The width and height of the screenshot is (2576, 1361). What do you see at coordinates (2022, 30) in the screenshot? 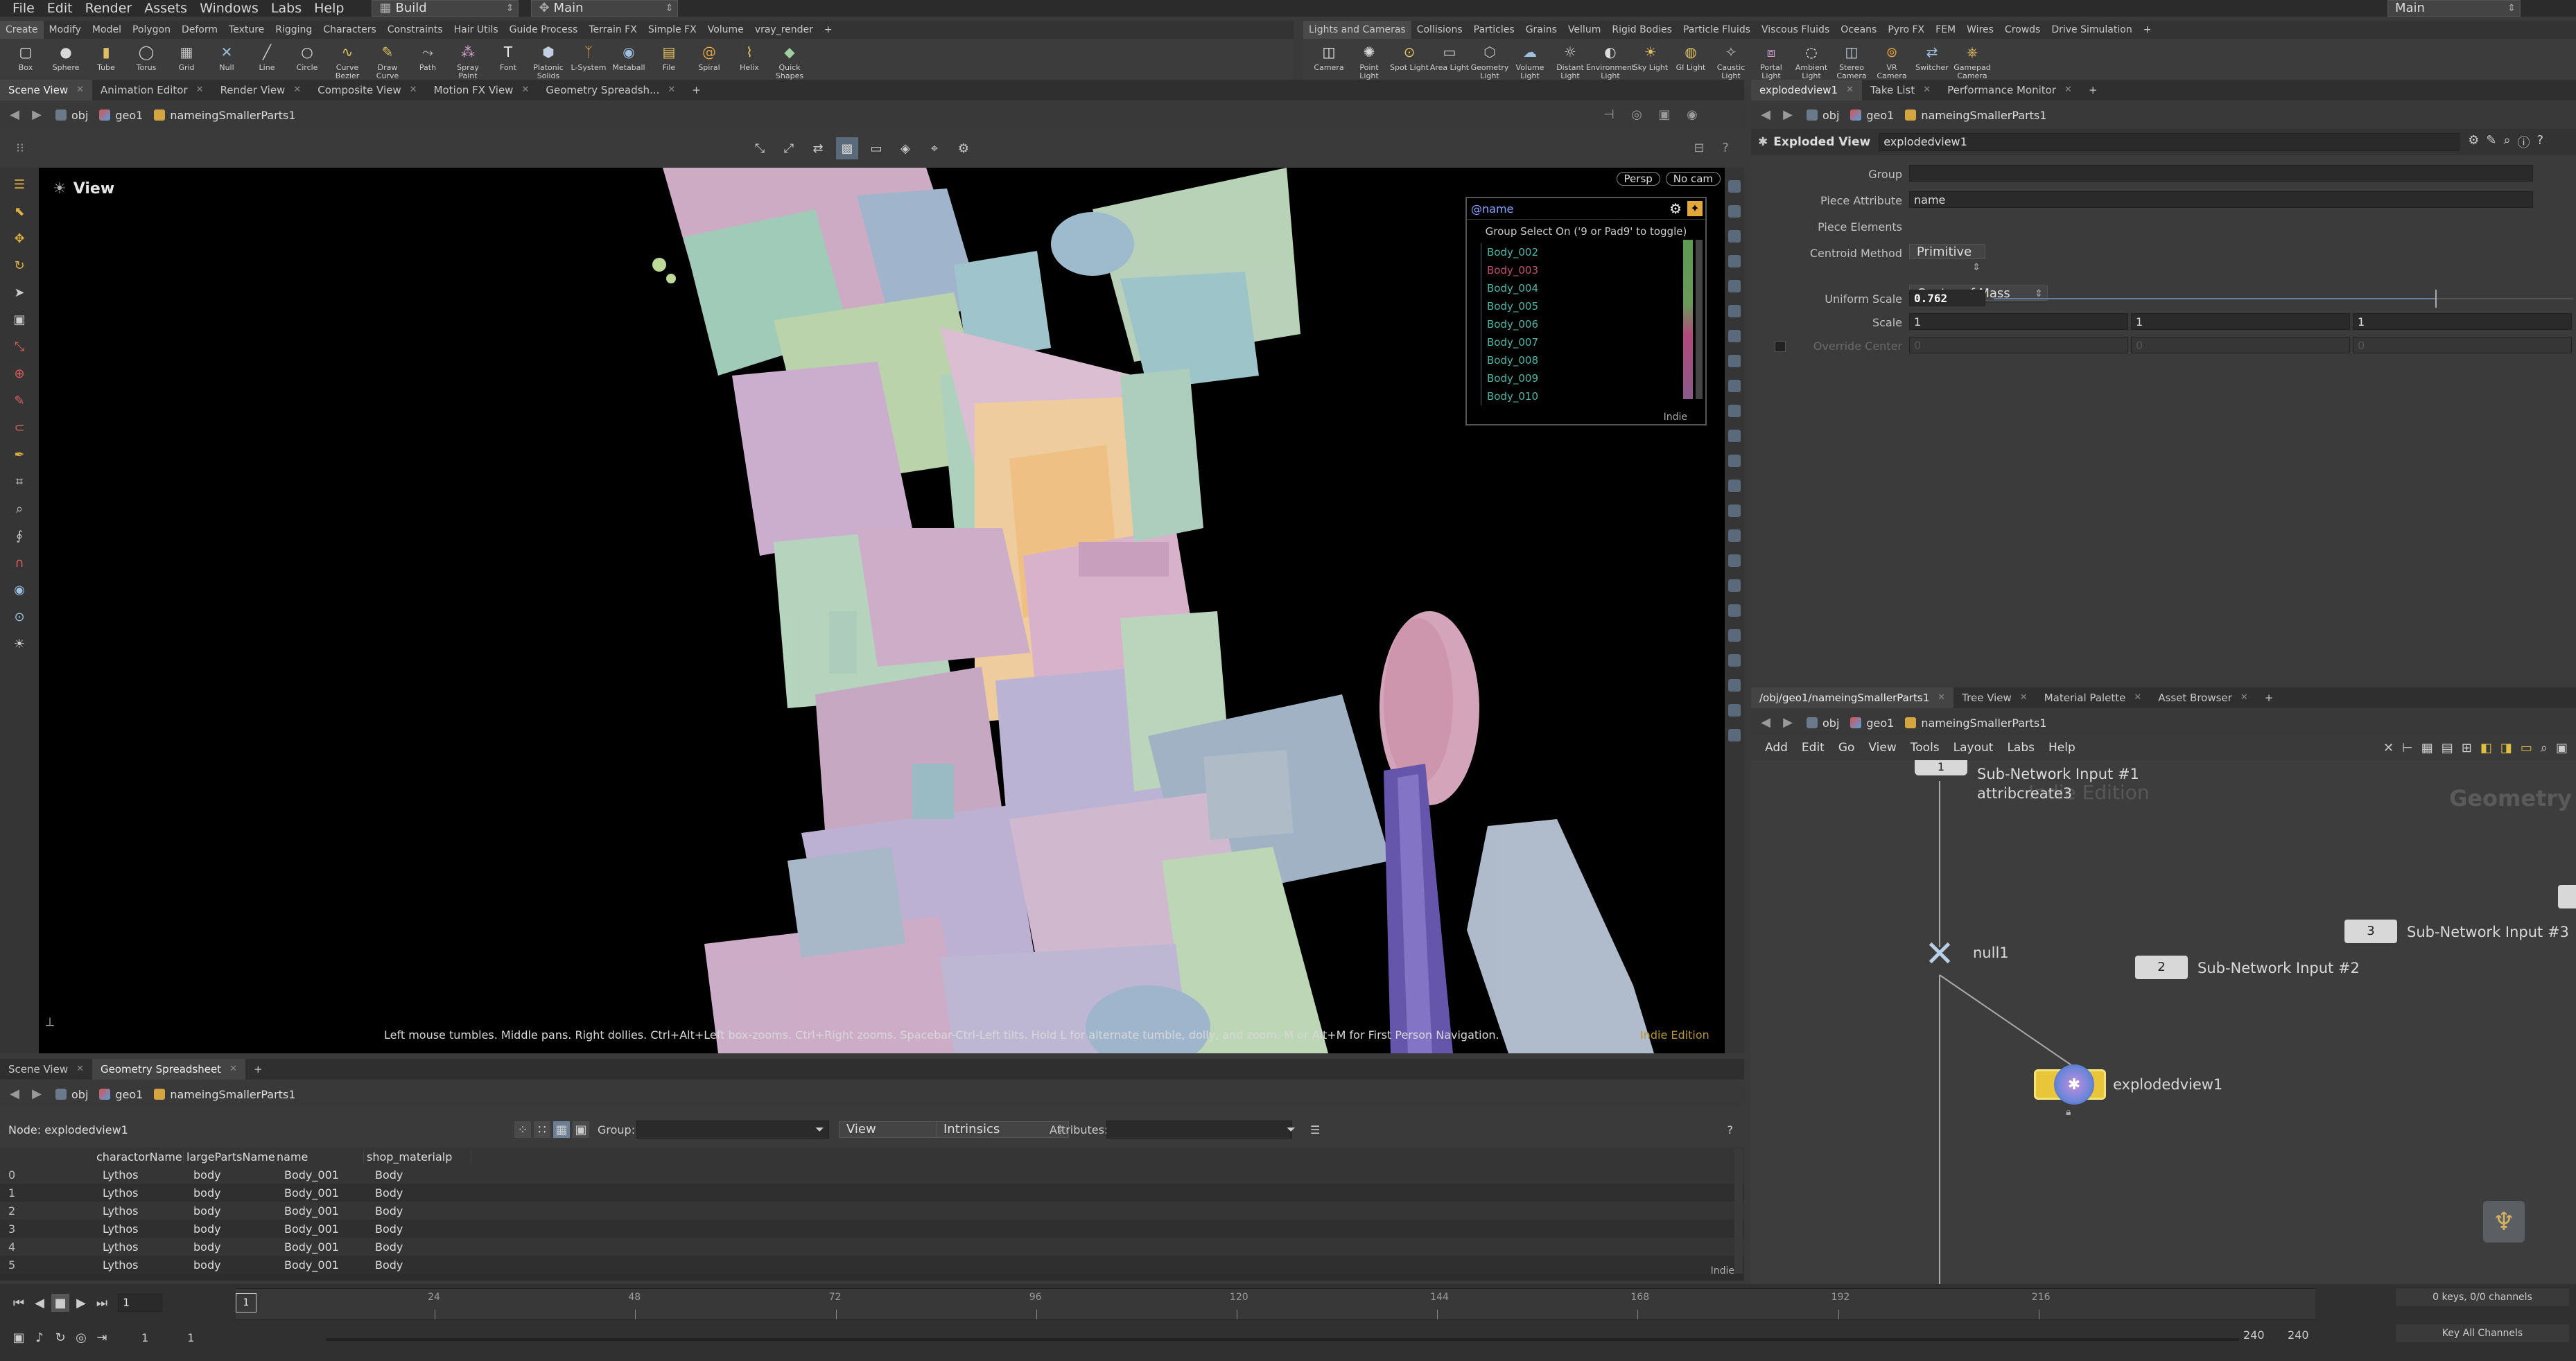
I see `shelf-tab-crowds: Crowds` at bounding box center [2022, 30].